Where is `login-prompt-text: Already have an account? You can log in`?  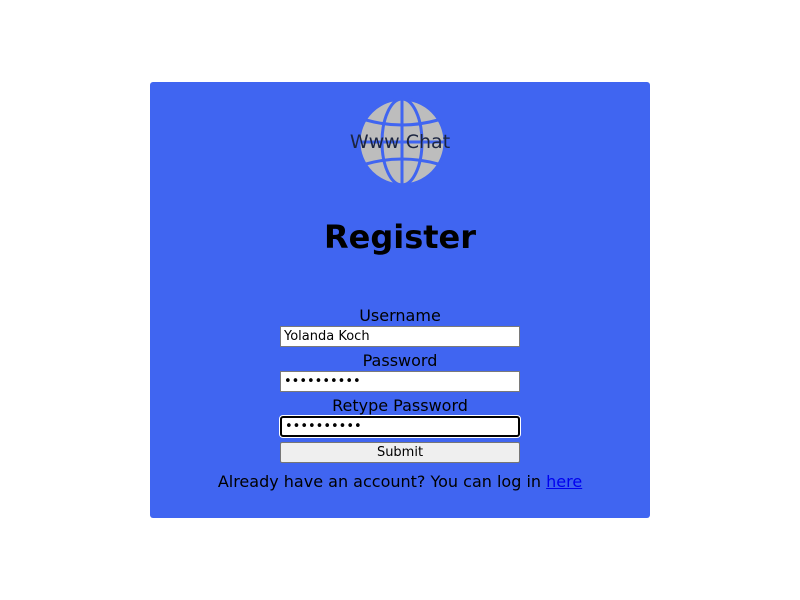
login-prompt-text: Already have an account? You can log in is located at coordinates (382, 481).